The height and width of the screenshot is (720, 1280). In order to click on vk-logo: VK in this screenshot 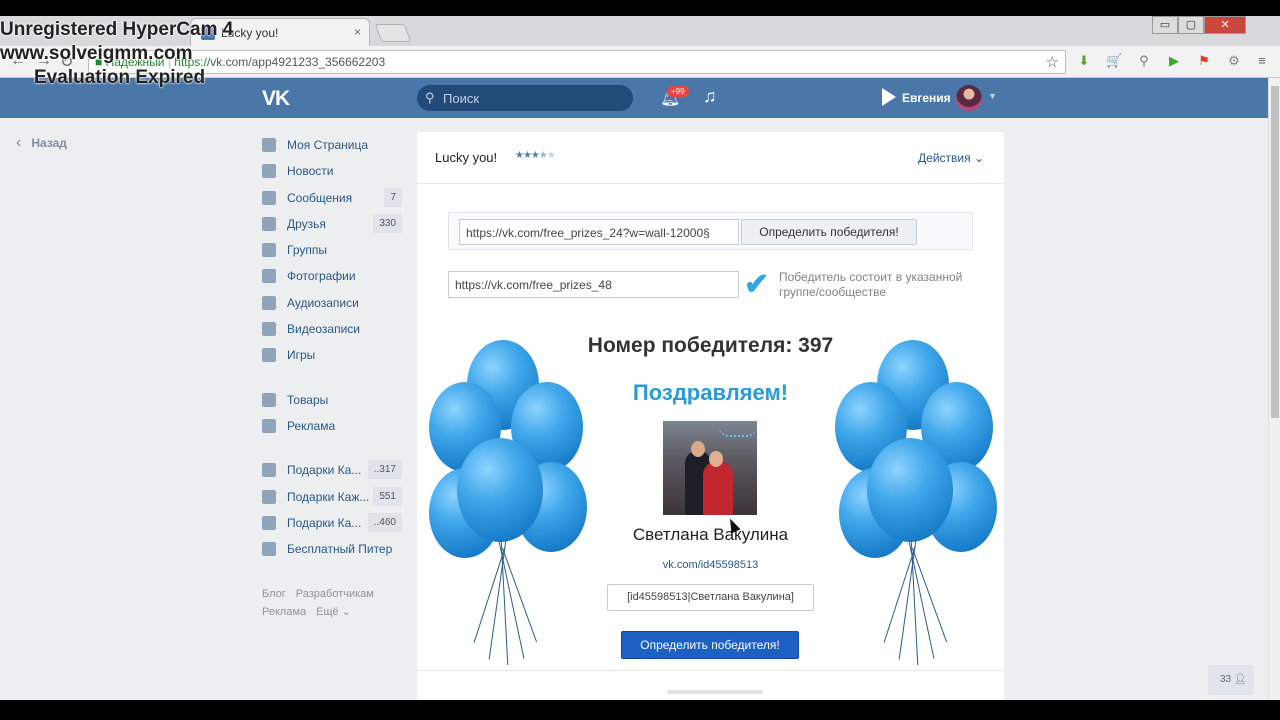, I will do `click(276, 99)`.